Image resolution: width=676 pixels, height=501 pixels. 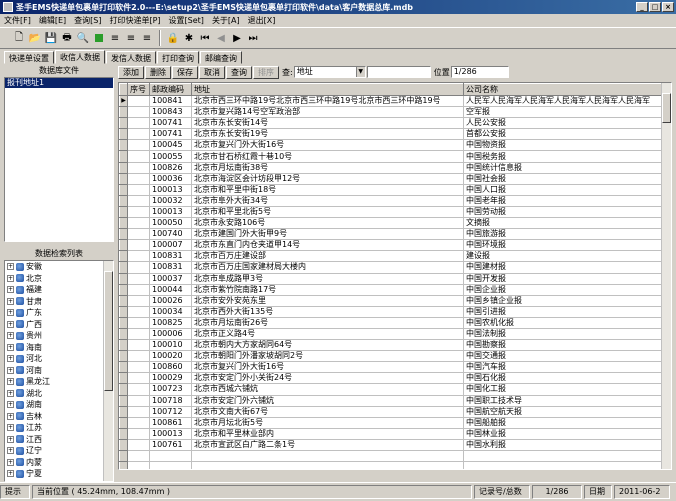 What do you see at coordinates (563, 190) in the screenshot?
I see `cell-company: 中国人口报` at bounding box center [563, 190].